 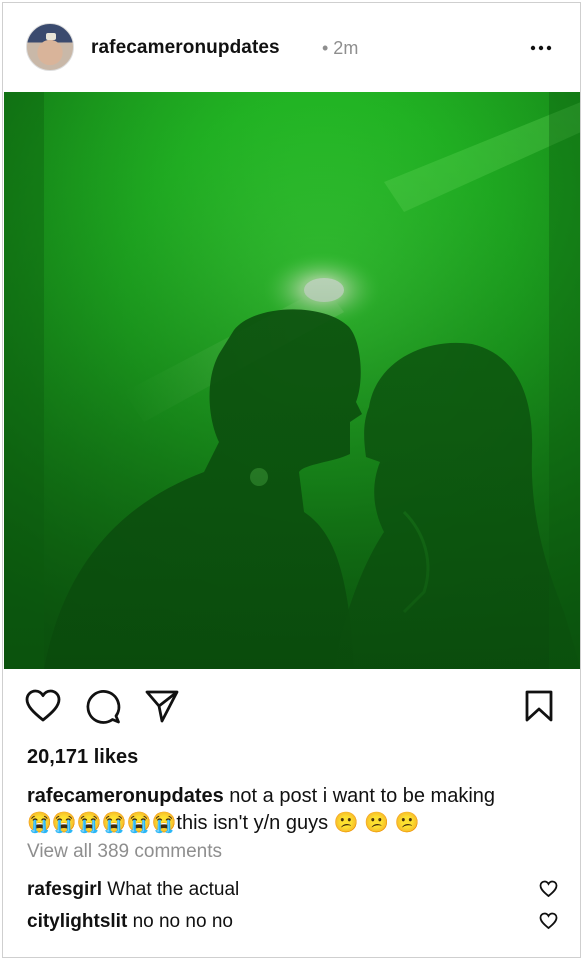 What do you see at coordinates (64, 889) in the screenshot?
I see `comment-username: rafesgirl` at bounding box center [64, 889].